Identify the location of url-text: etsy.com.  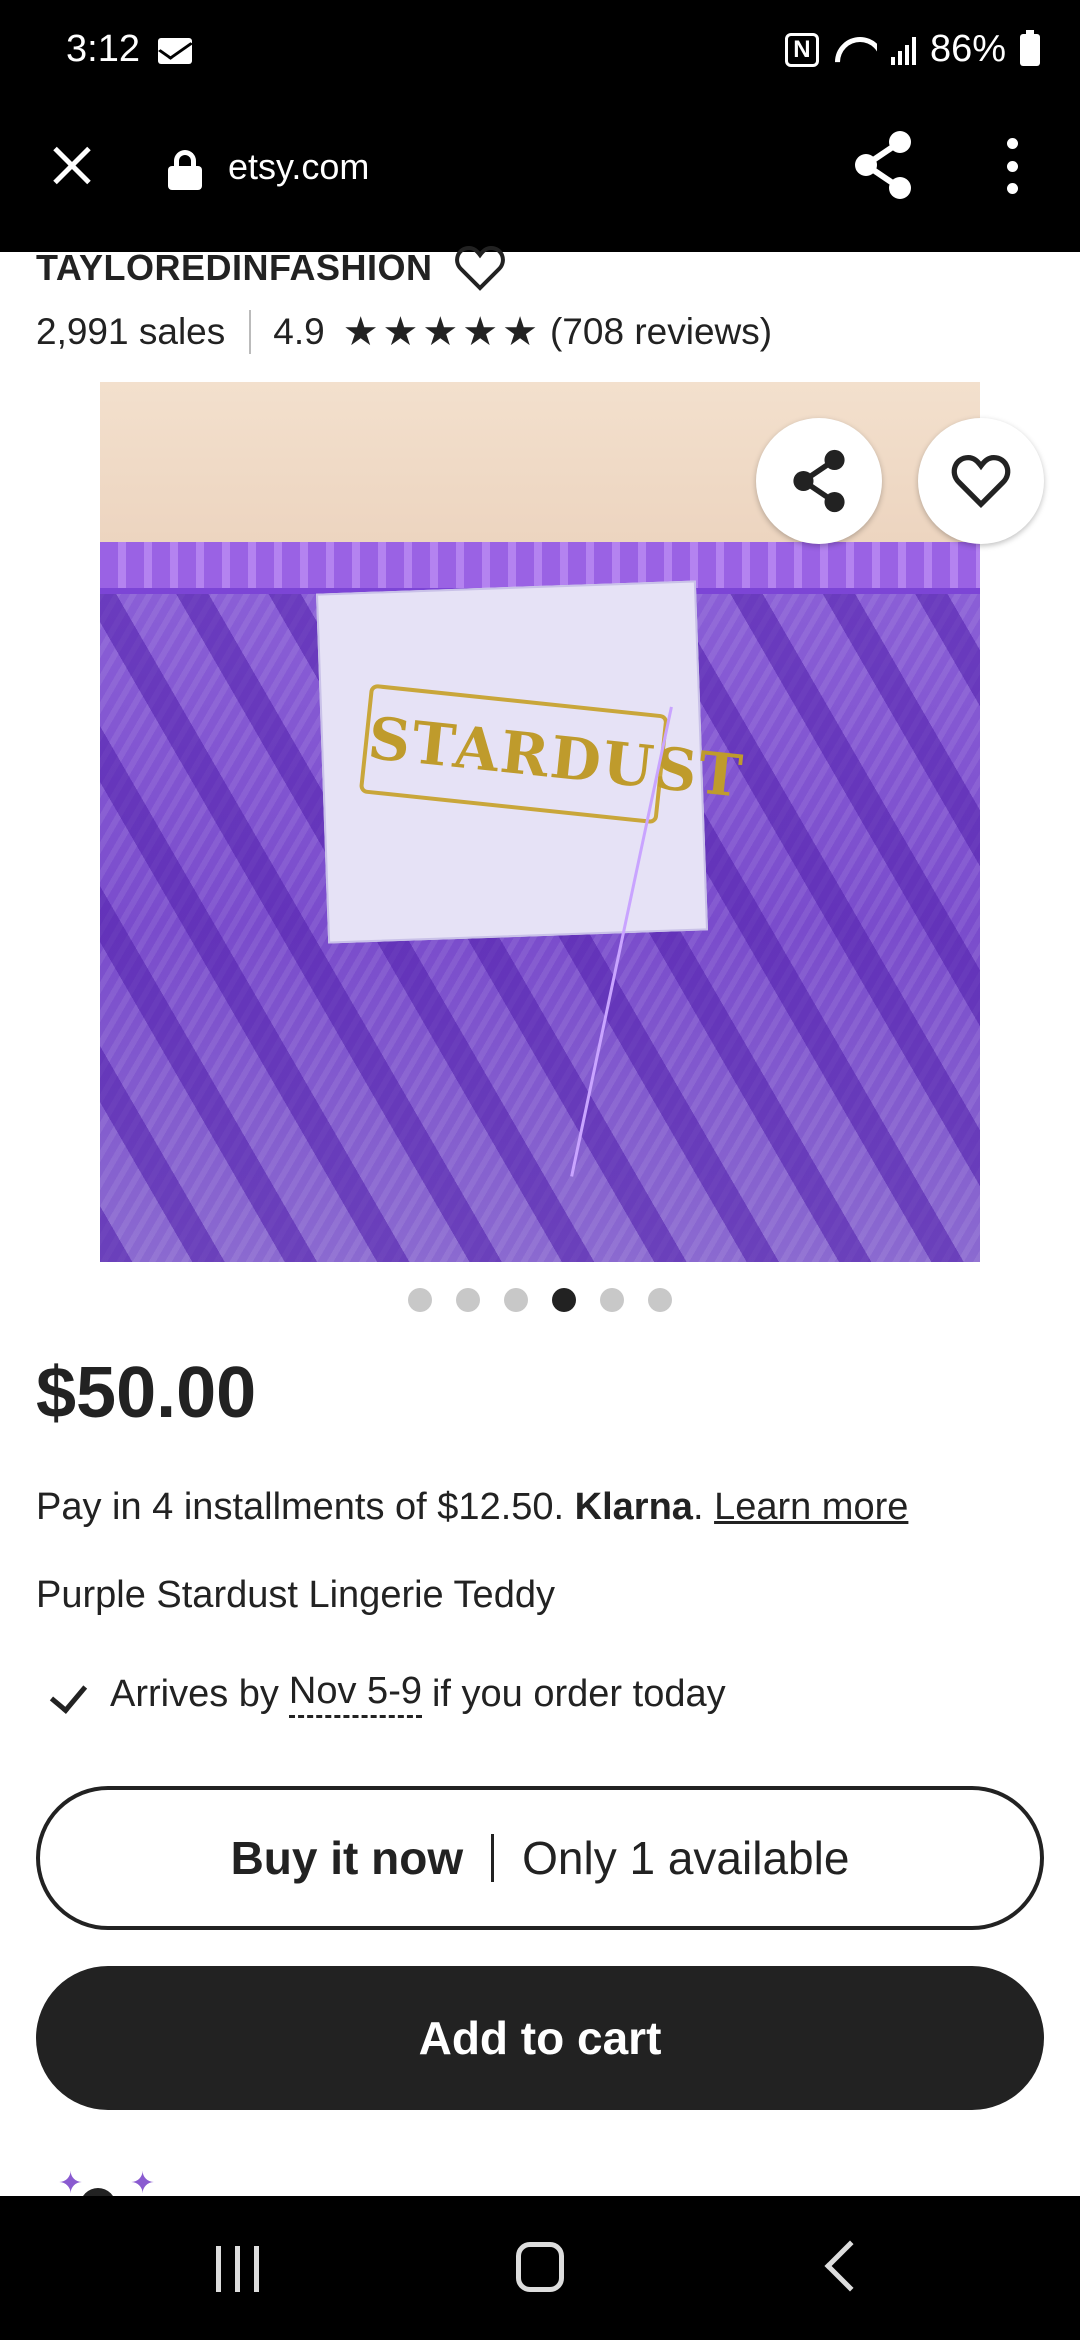
(298, 167).